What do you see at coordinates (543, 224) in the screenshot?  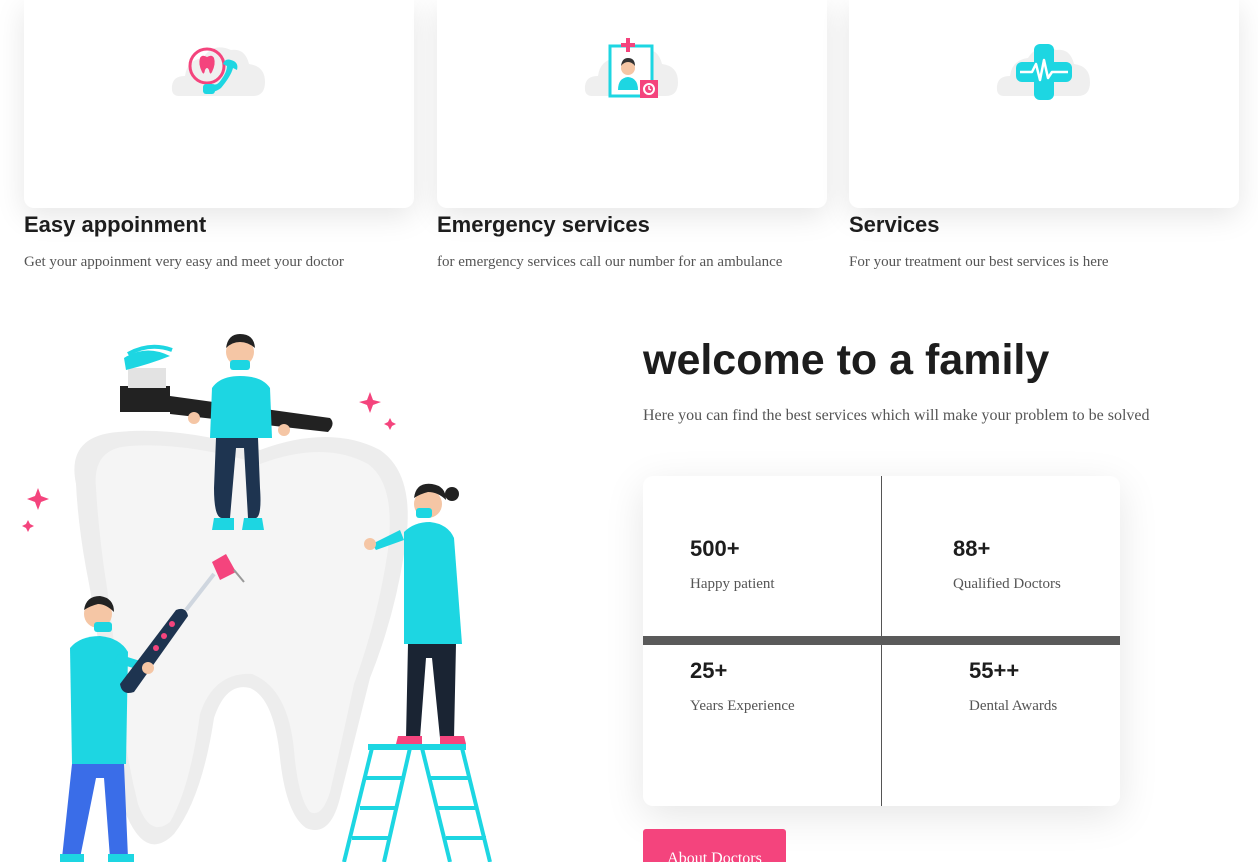 I see `service-title: Emergency services` at bounding box center [543, 224].